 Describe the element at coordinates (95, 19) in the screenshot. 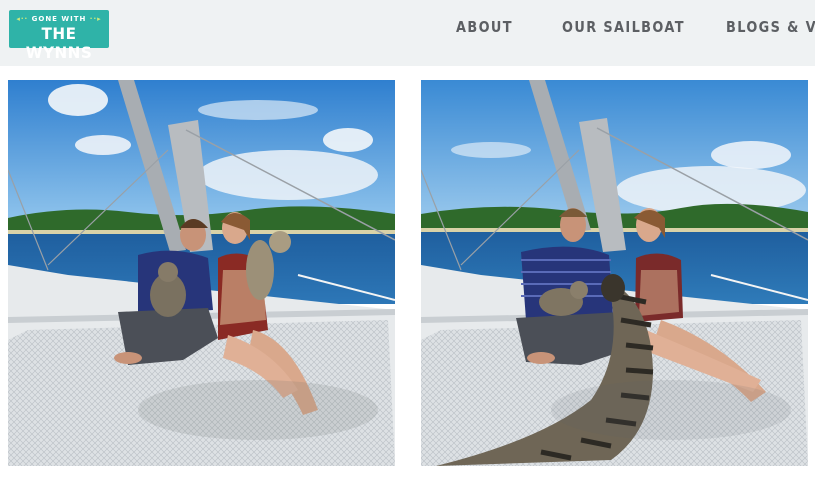

I see `logo-dash-right: ··▸` at that location.